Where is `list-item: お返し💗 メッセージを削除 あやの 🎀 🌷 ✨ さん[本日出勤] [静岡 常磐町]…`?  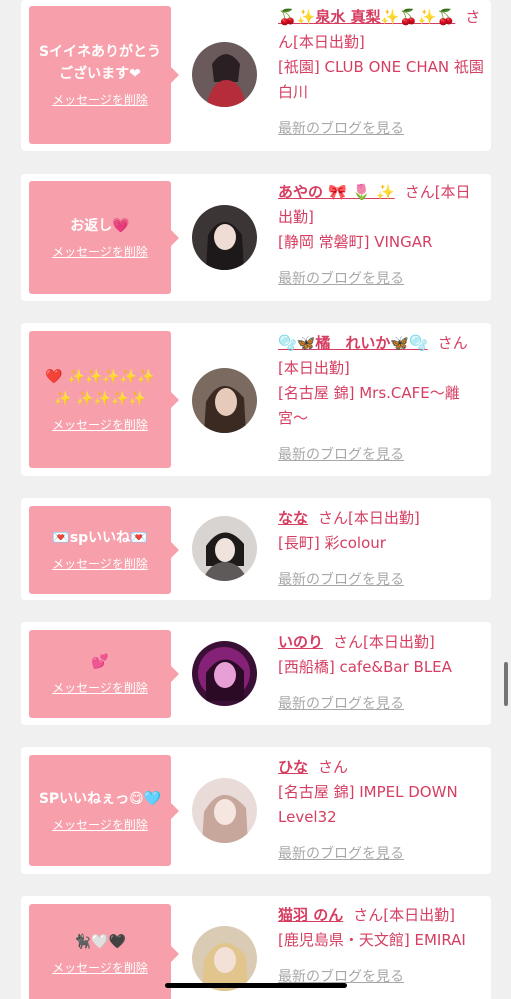
list-item: お返し💗 メッセージを削除 あやの 🎀 🌷 ✨ さん[本日出勤] [静岡 常磐町]… is located at coordinates (256, 237).